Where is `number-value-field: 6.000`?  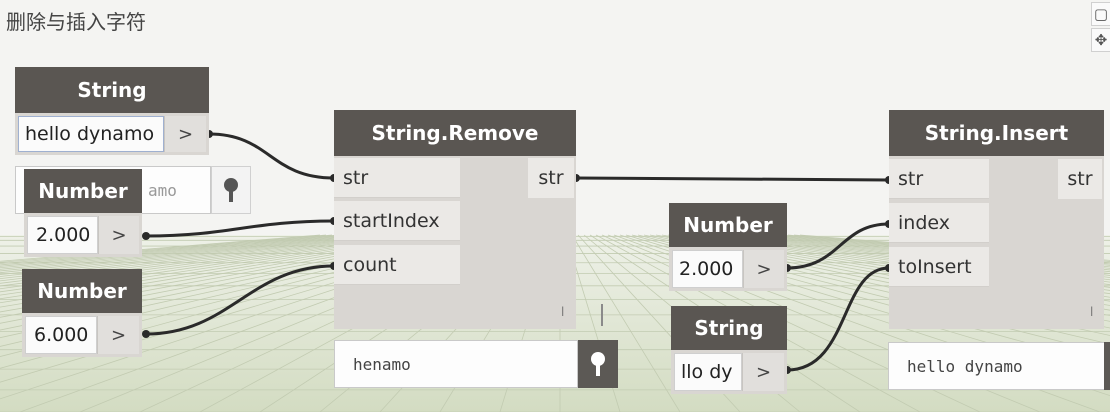 number-value-field: 6.000 is located at coordinates (61, 335).